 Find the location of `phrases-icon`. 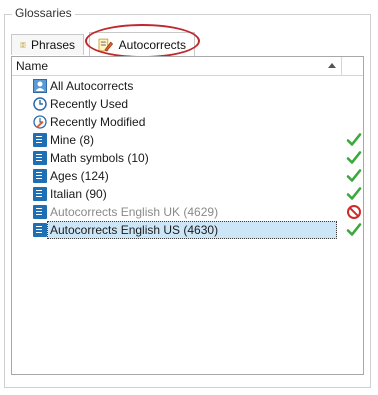

phrases-icon is located at coordinates (23, 45).